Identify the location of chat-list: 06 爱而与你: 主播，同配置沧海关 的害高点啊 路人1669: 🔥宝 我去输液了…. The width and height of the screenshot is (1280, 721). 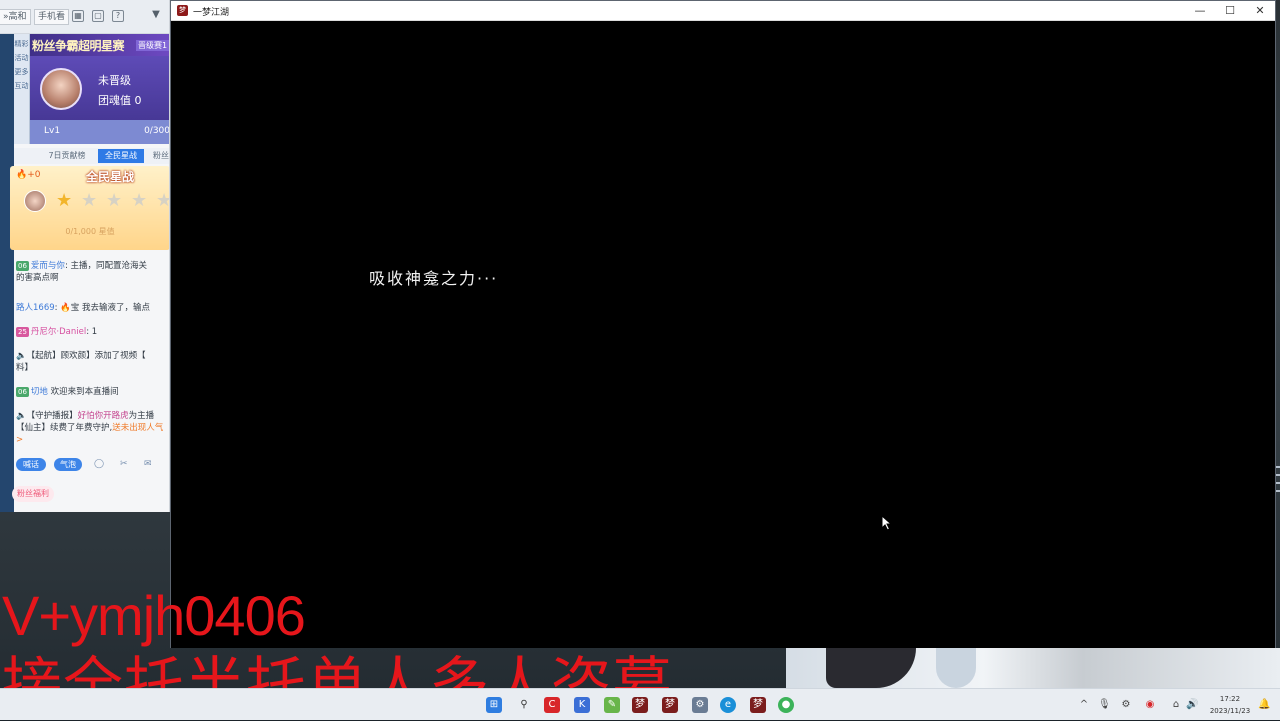
(91, 354).